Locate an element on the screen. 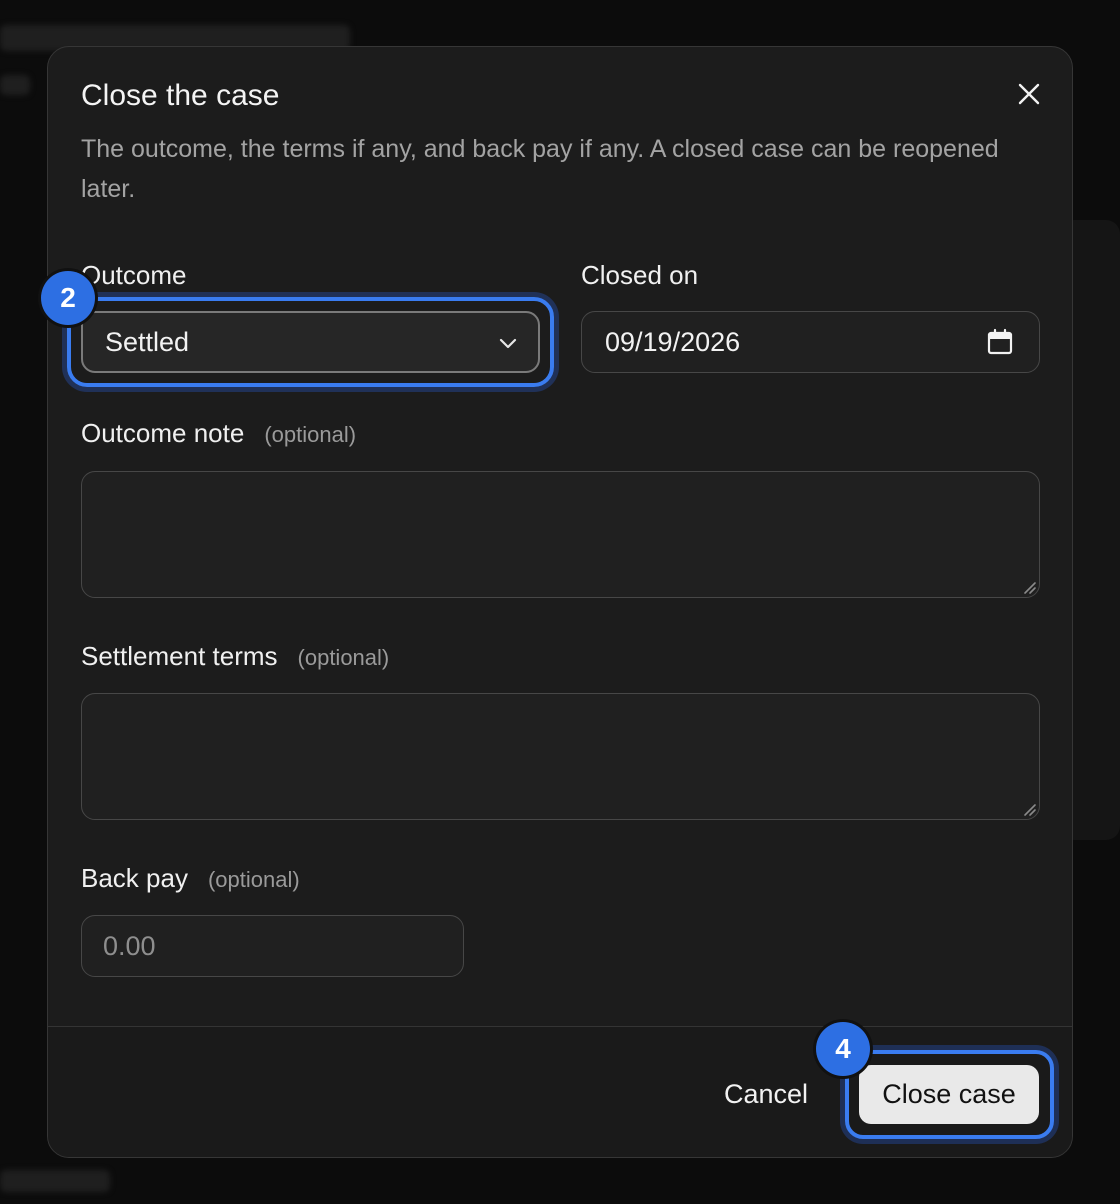 The height and width of the screenshot is (1204, 1120). closed-on-value: 09/19/2026 is located at coordinates (673, 341).